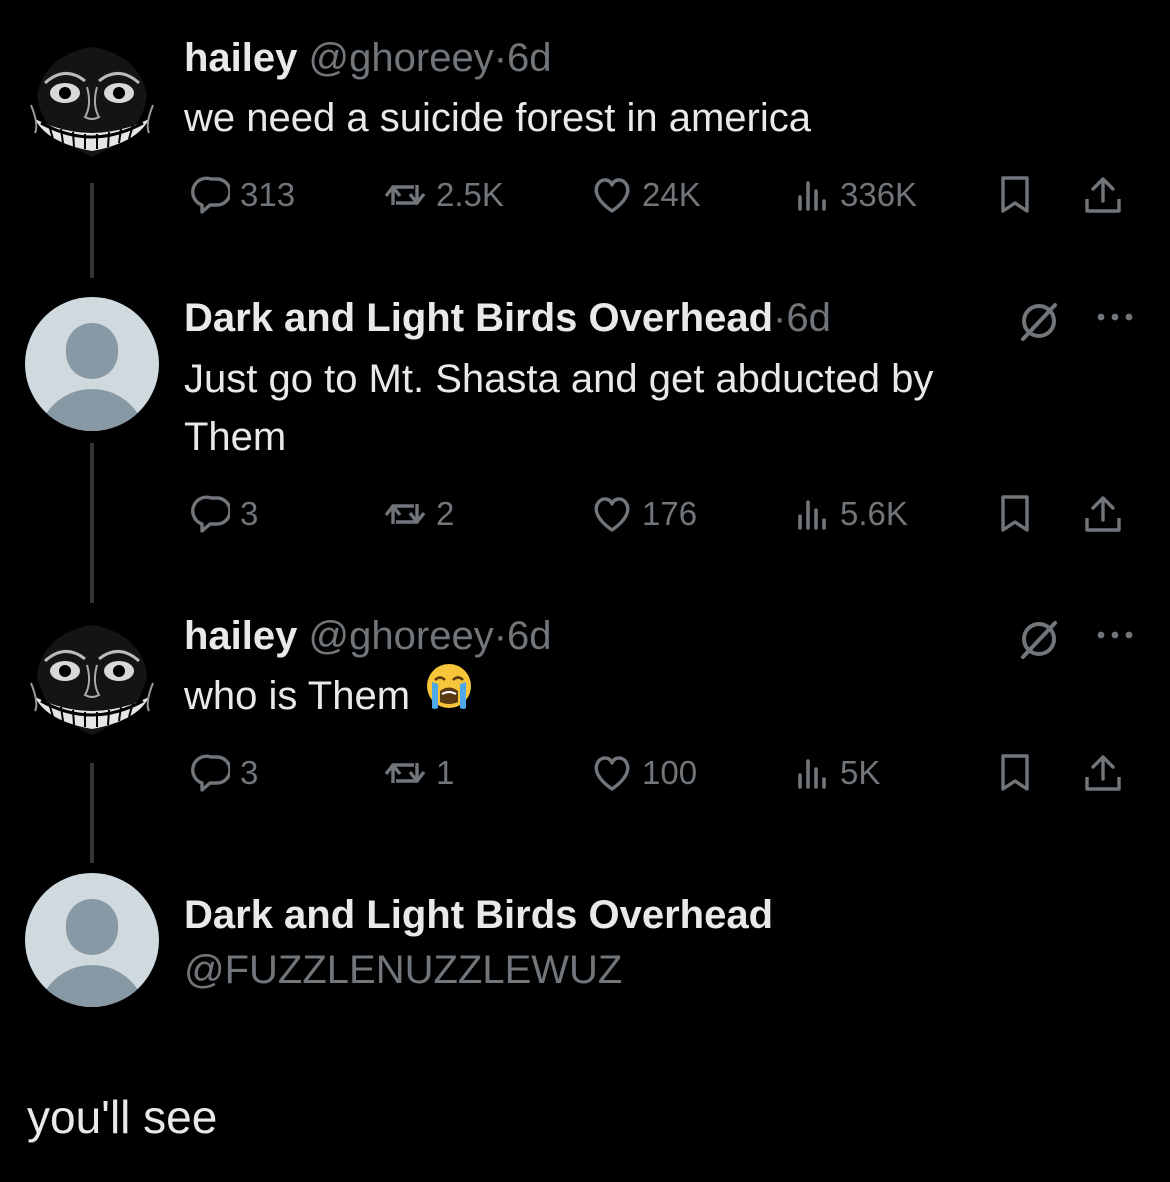 The width and height of the screenshot is (1170, 1182). I want to click on reply-button: 313, so click(242, 195).